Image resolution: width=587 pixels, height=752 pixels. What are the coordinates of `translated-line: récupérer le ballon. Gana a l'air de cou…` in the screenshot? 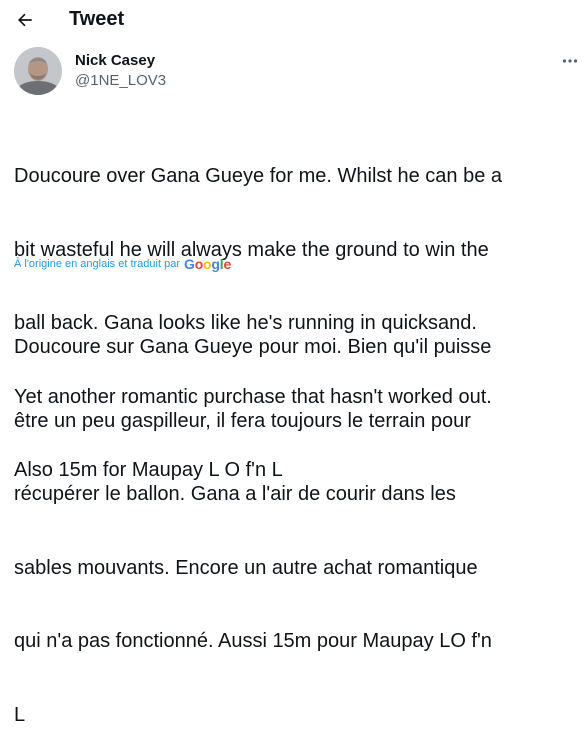 It's located at (235, 494).